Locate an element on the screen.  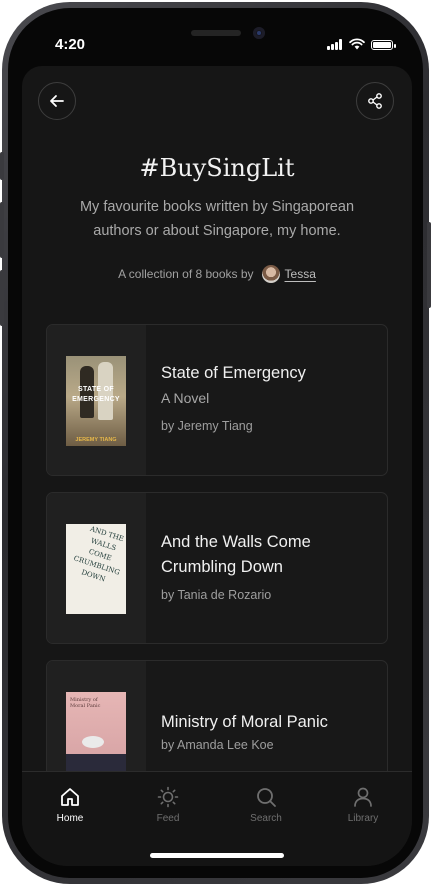
book-title: And the Walls Come Crumbling Down is located at coordinates (269, 555).